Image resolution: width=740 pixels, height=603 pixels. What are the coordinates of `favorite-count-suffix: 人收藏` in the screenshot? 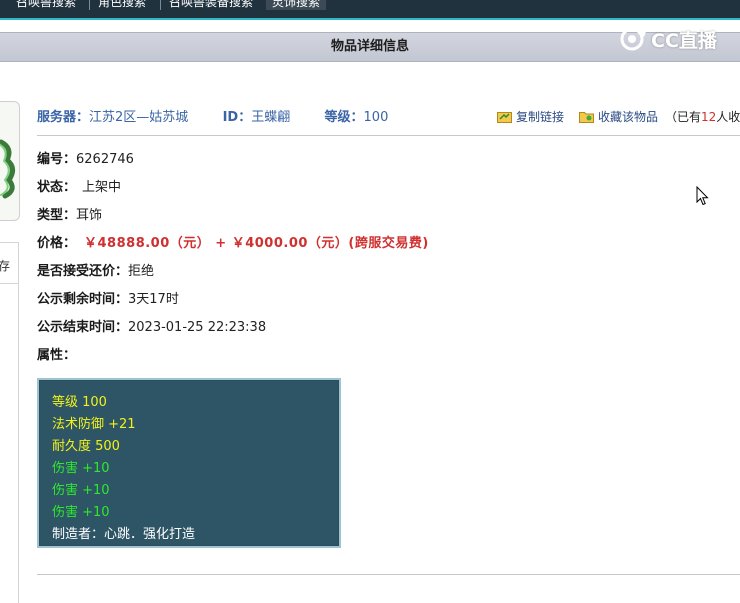 It's located at (728, 117).